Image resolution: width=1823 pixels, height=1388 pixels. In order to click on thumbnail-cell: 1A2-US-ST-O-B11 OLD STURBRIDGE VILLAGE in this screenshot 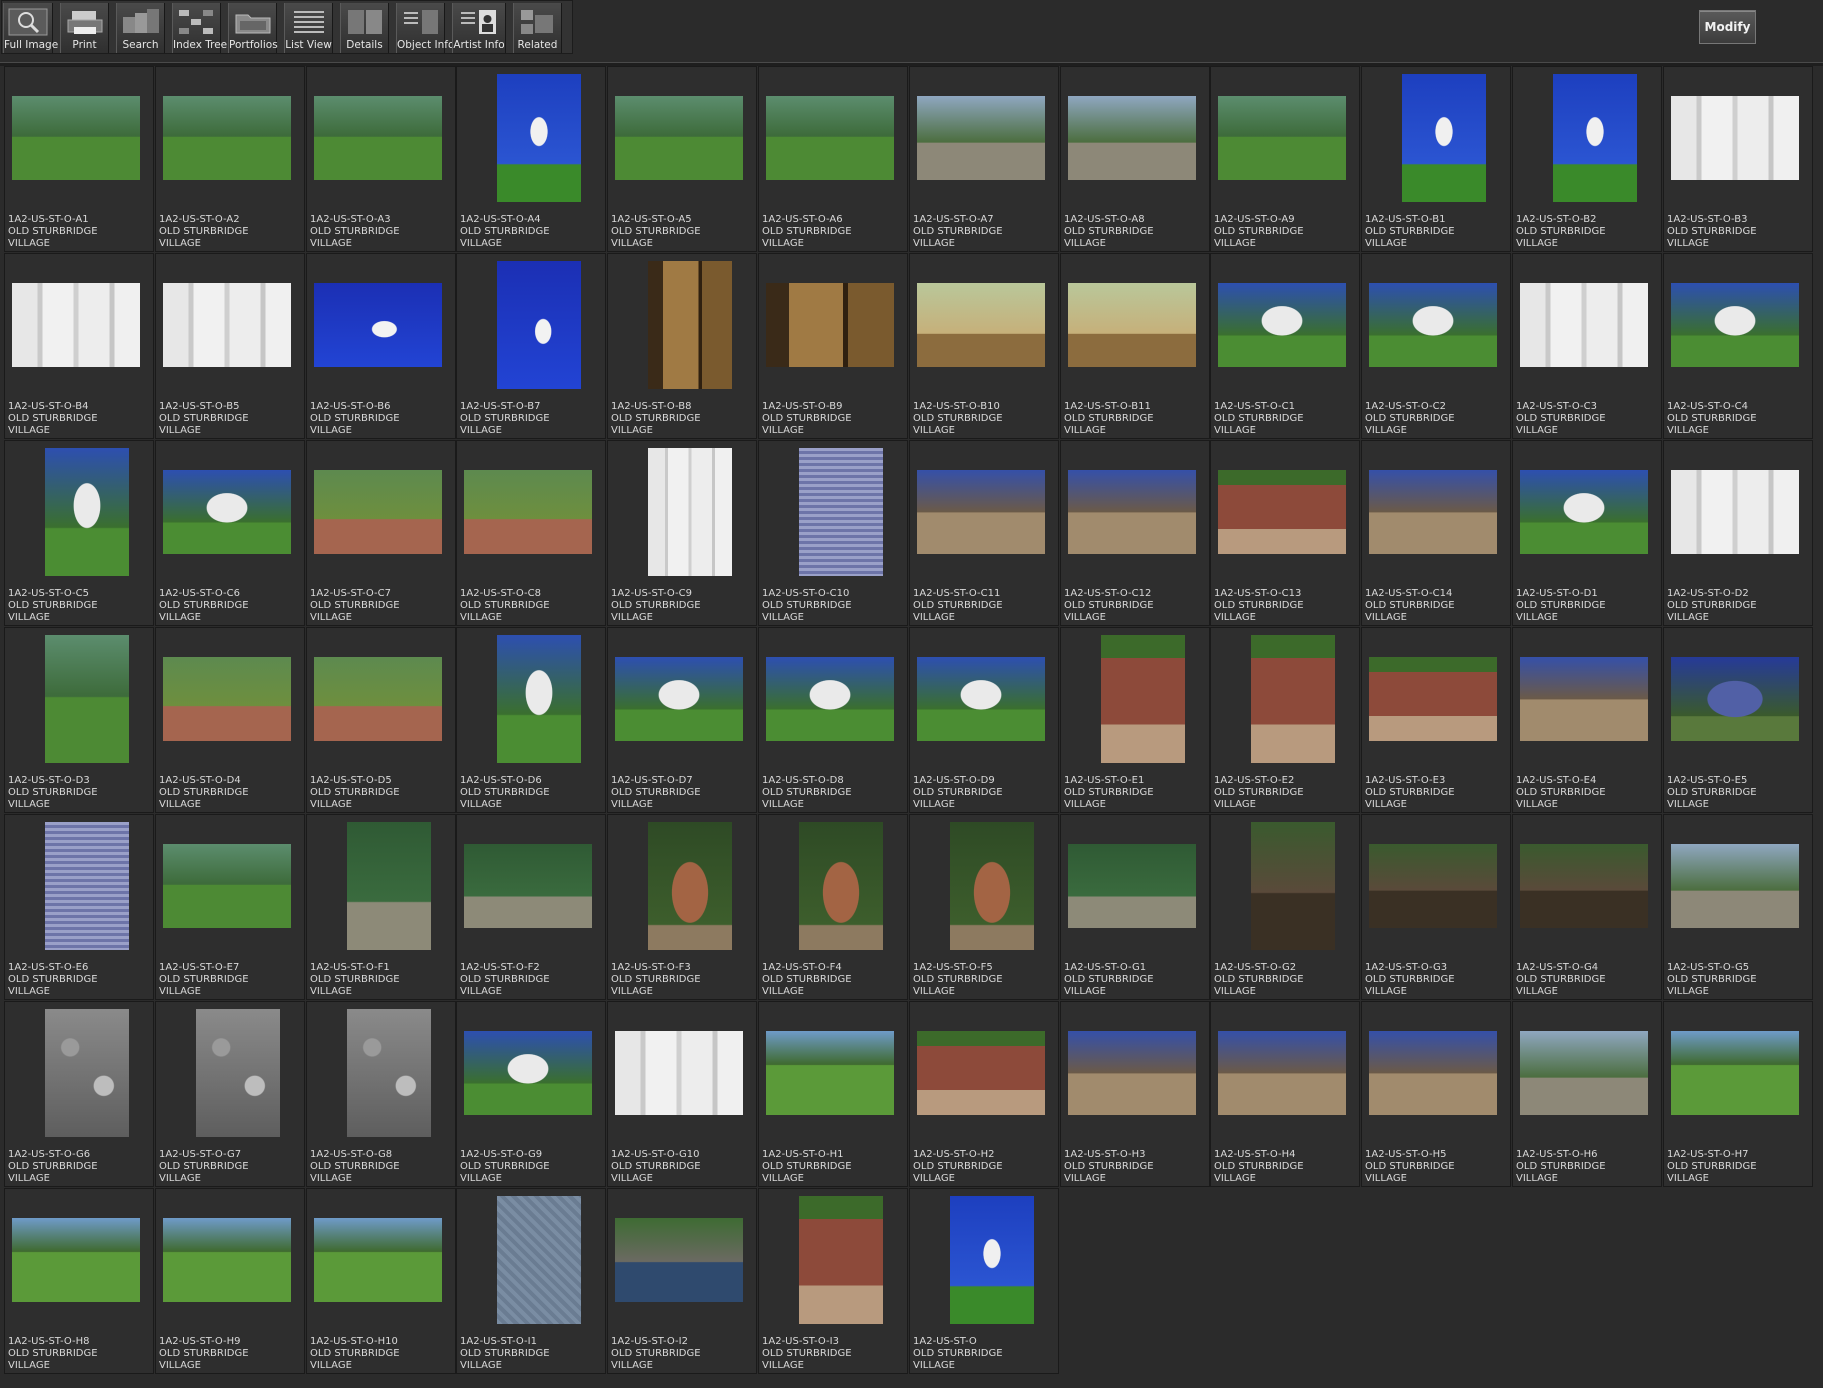, I will do `click(1135, 346)`.